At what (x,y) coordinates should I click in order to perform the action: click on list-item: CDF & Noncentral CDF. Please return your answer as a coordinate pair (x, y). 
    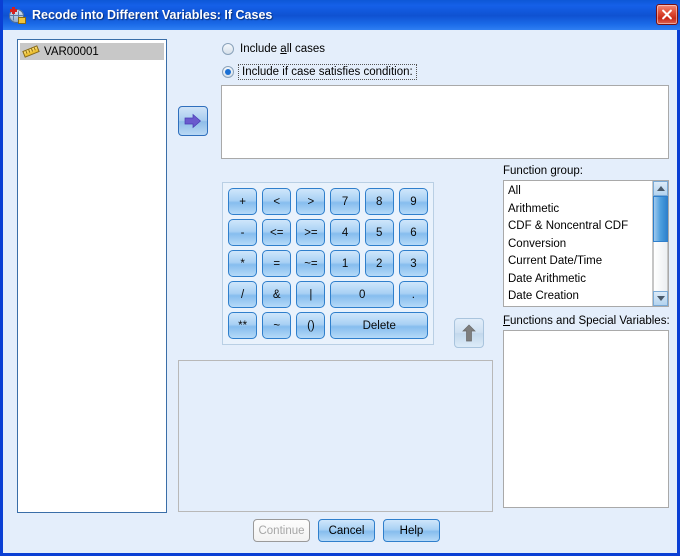
    Looking at the image, I should click on (579, 227).